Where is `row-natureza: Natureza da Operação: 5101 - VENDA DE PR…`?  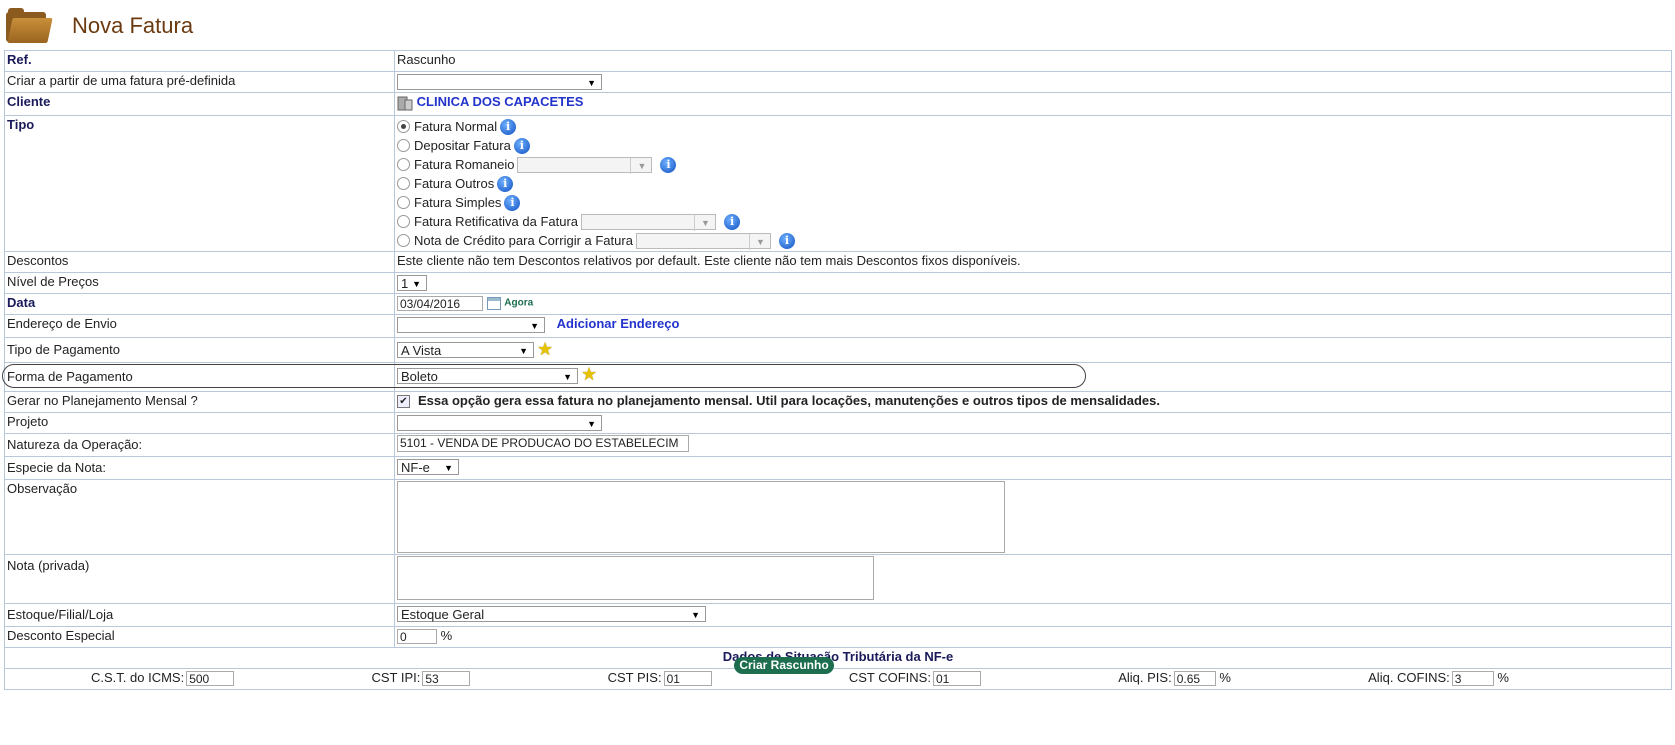 row-natureza: Natureza da Operação: 5101 - VENDA DE PR… is located at coordinates (838, 445).